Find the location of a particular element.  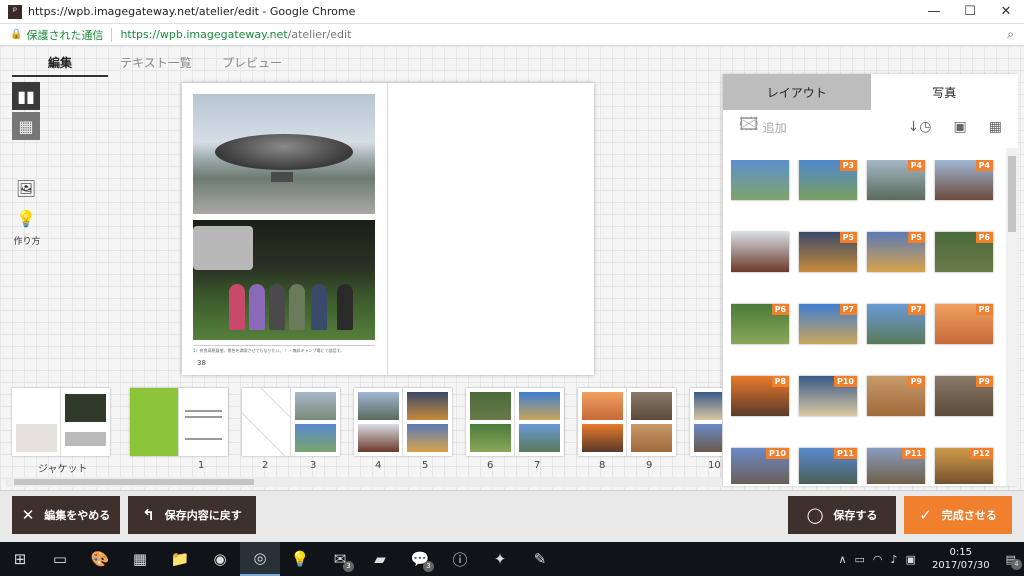

revert-button: ↰ 保存内容に戻す is located at coordinates (192, 515).